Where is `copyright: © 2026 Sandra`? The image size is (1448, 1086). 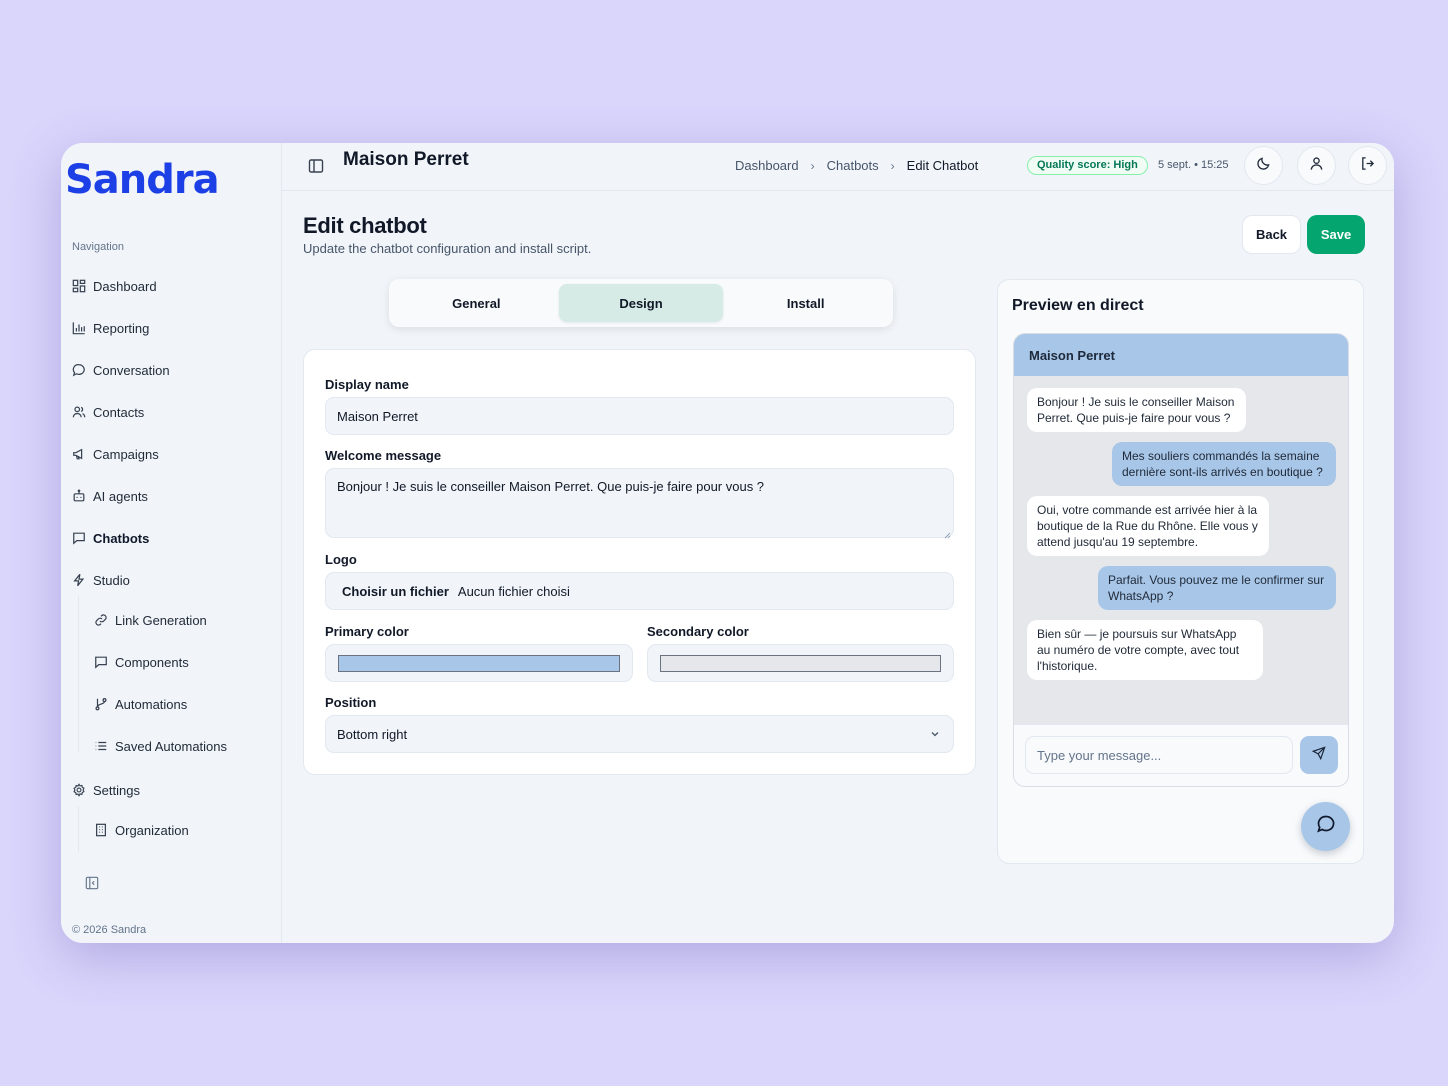 copyright: © 2026 Sandra is located at coordinates (109, 930).